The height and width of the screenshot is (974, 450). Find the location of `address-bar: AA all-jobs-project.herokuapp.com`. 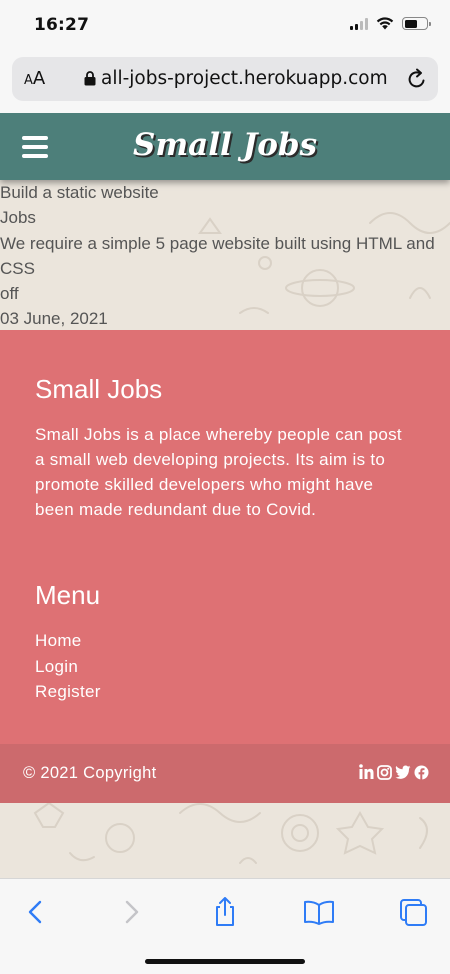

address-bar: AA all-jobs-project.herokuapp.com is located at coordinates (225, 79).